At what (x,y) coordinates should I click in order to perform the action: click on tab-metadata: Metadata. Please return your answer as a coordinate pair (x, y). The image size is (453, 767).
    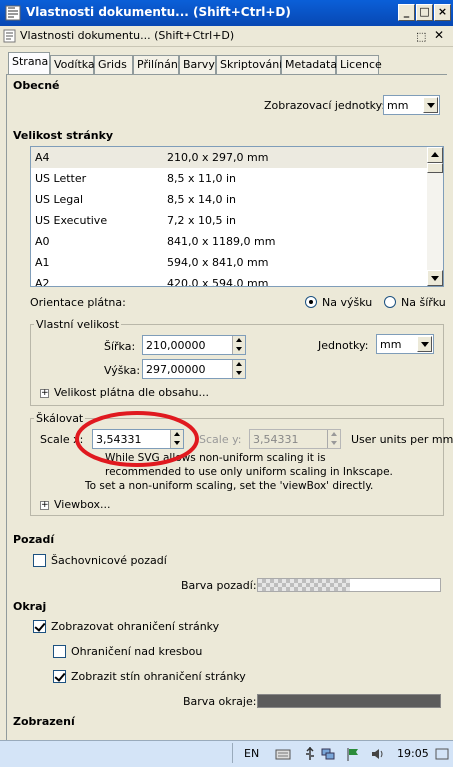
    Looking at the image, I should click on (309, 64).